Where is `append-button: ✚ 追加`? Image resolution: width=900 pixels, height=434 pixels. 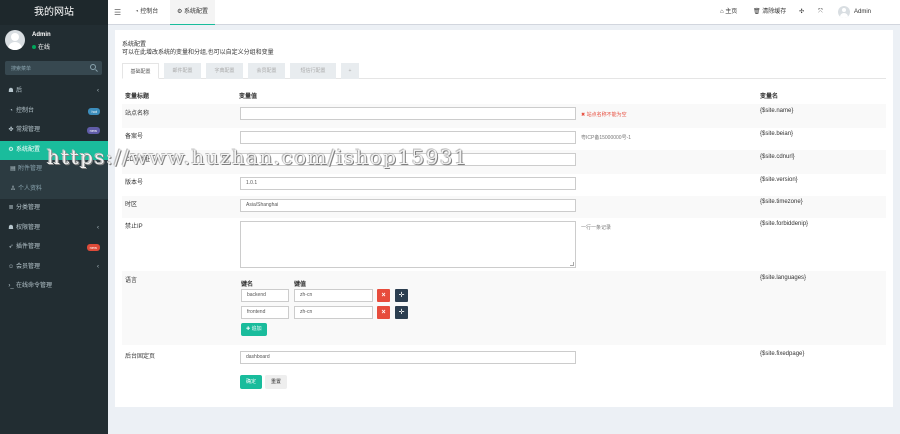 append-button: ✚ 追加 is located at coordinates (254, 329).